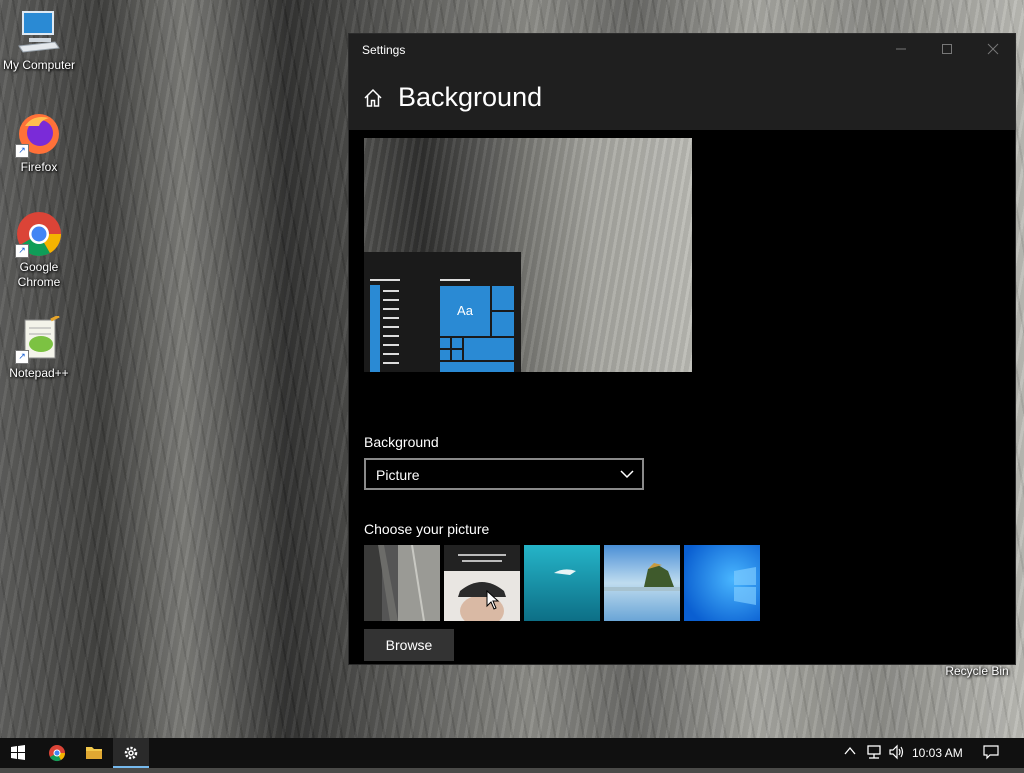 Image resolution: width=1024 pixels, height=773 pixels. Describe the element at coordinates (465, 311) in the screenshot. I see `preview-tile-large: Aa` at that location.